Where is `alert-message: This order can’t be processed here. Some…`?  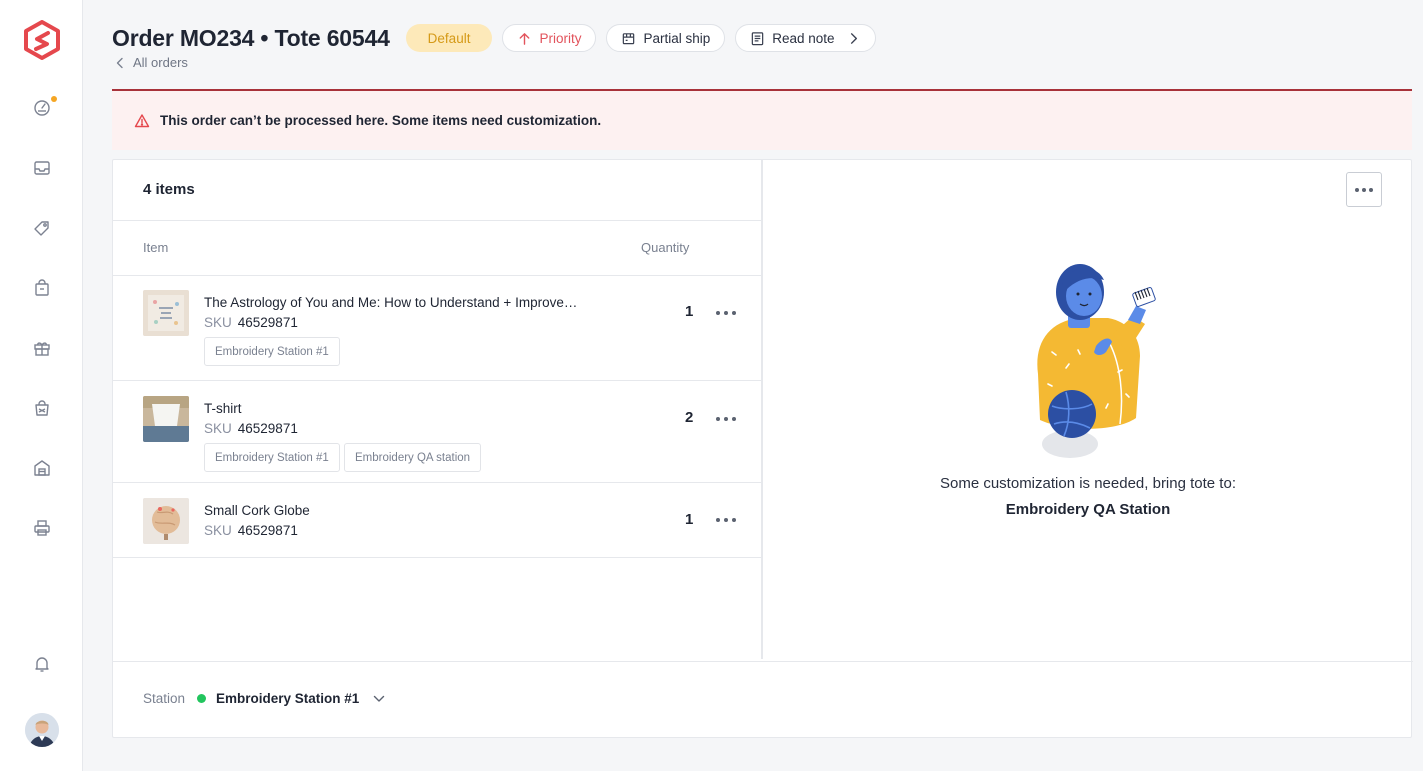
alert-message: This order can’t be processed here. Some… is located at coordinates (381, 120).